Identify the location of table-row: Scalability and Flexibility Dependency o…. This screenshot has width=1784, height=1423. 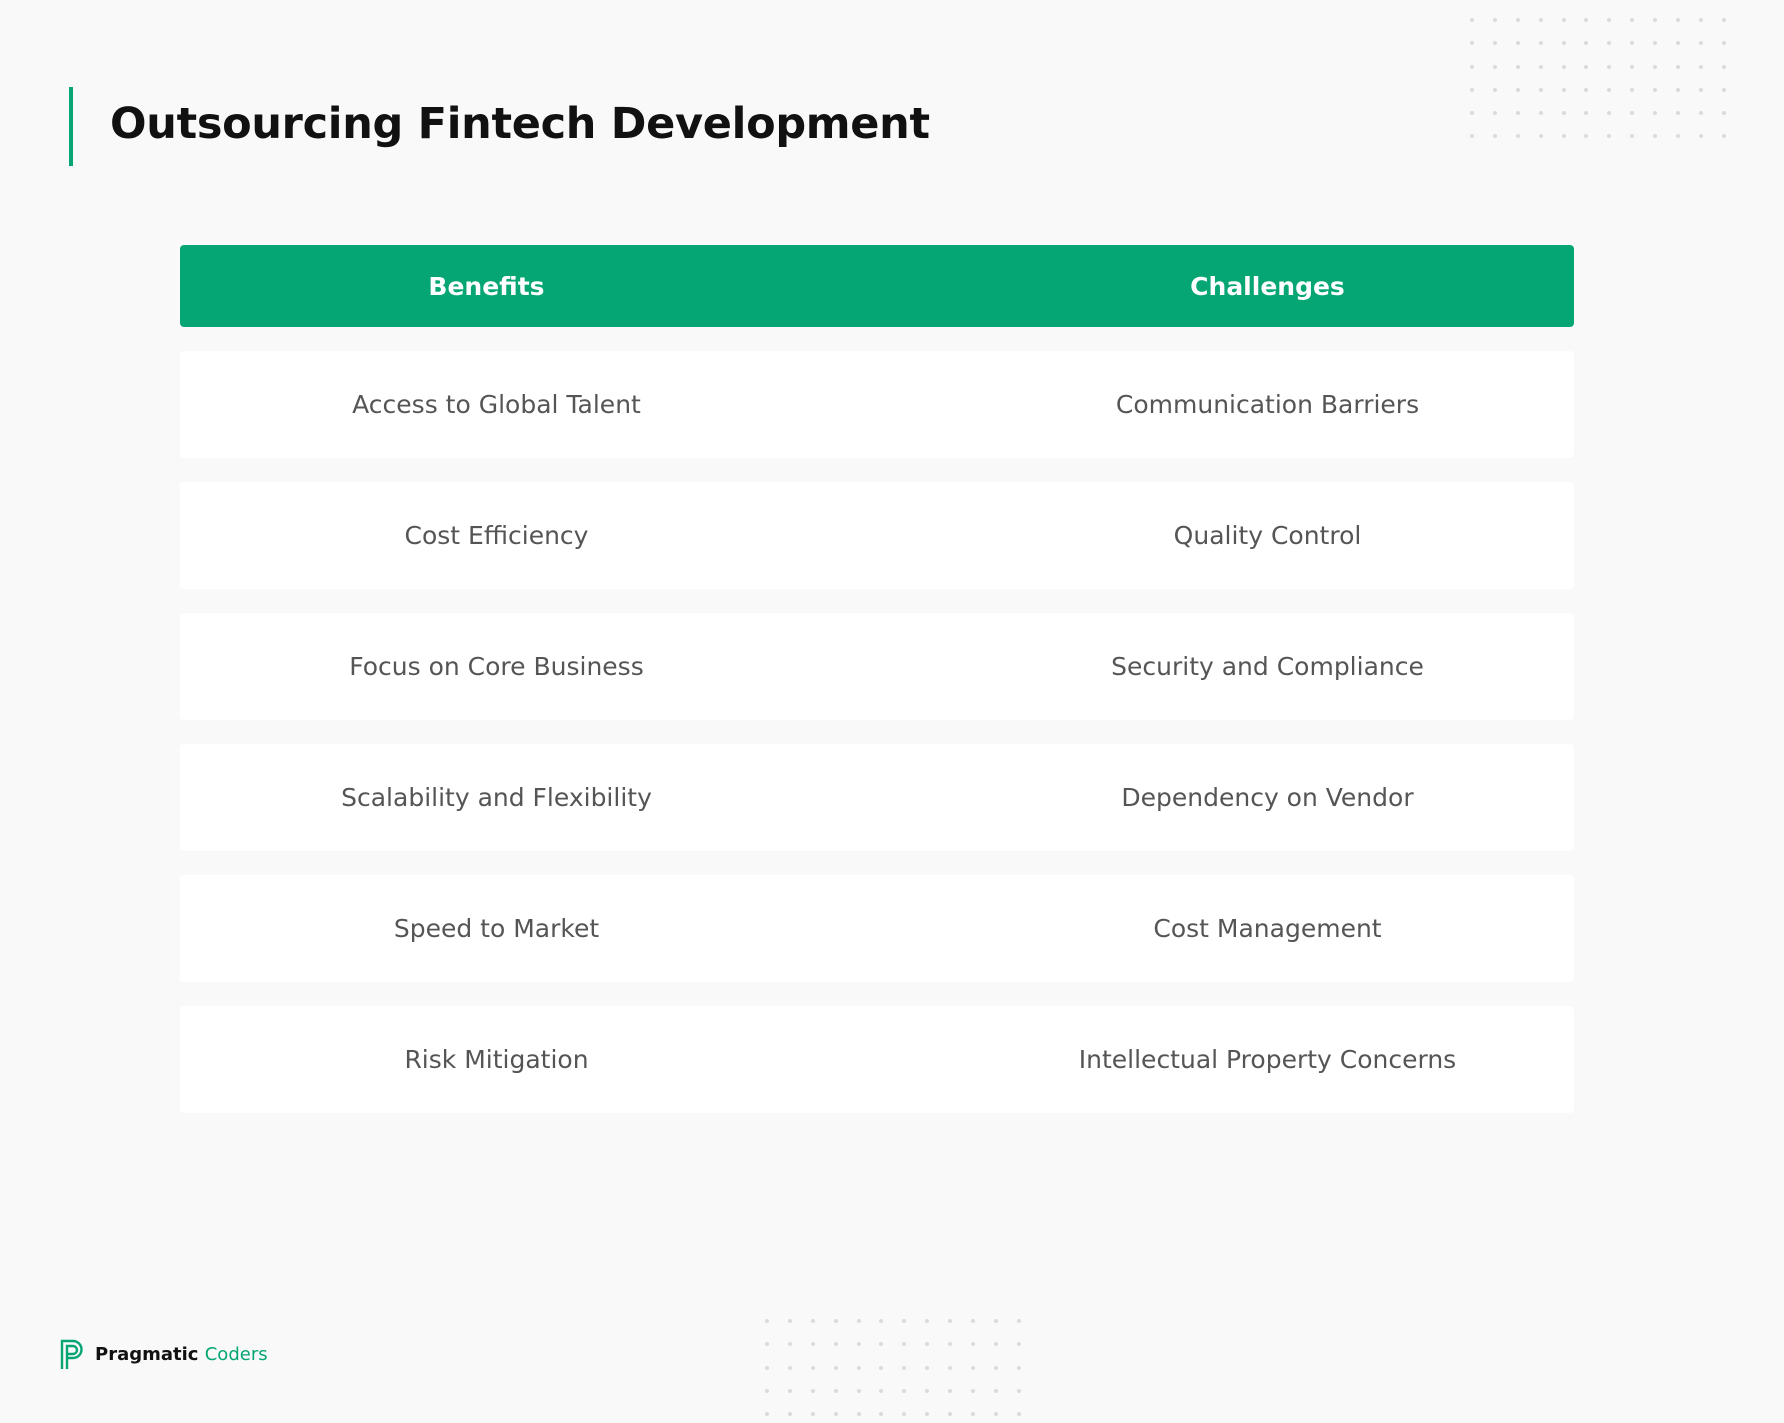
(877, 797).